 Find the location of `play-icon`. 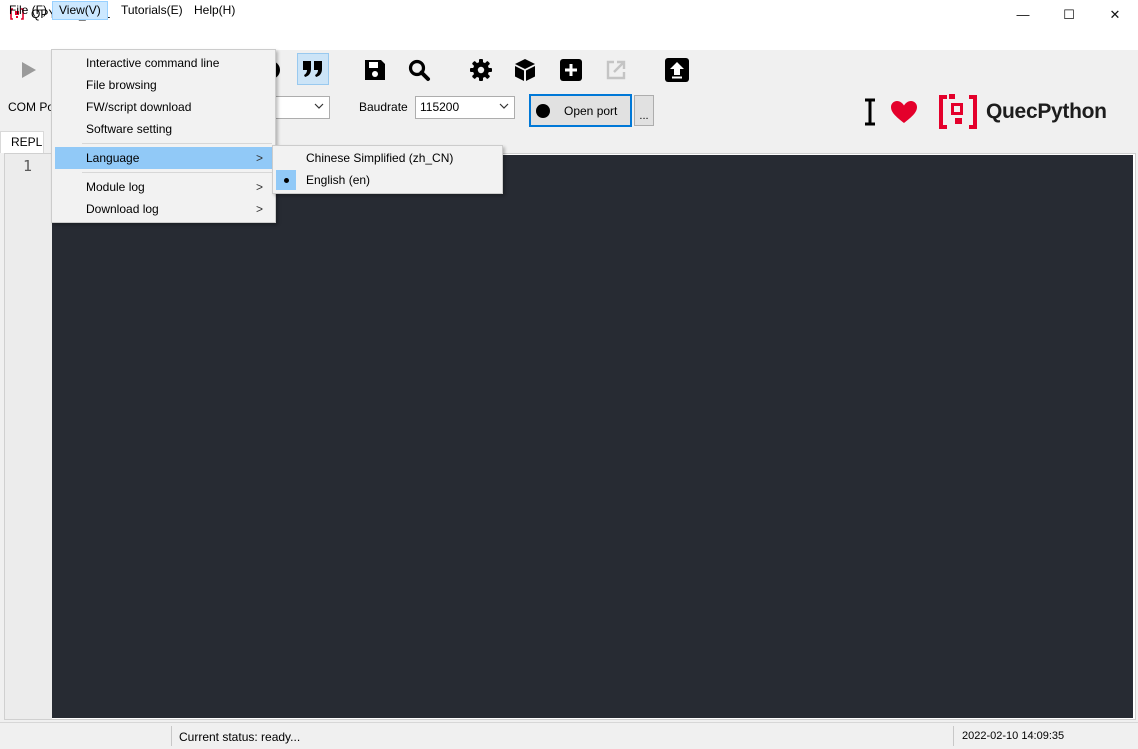

play-icon is located at coordinates (28, 70).